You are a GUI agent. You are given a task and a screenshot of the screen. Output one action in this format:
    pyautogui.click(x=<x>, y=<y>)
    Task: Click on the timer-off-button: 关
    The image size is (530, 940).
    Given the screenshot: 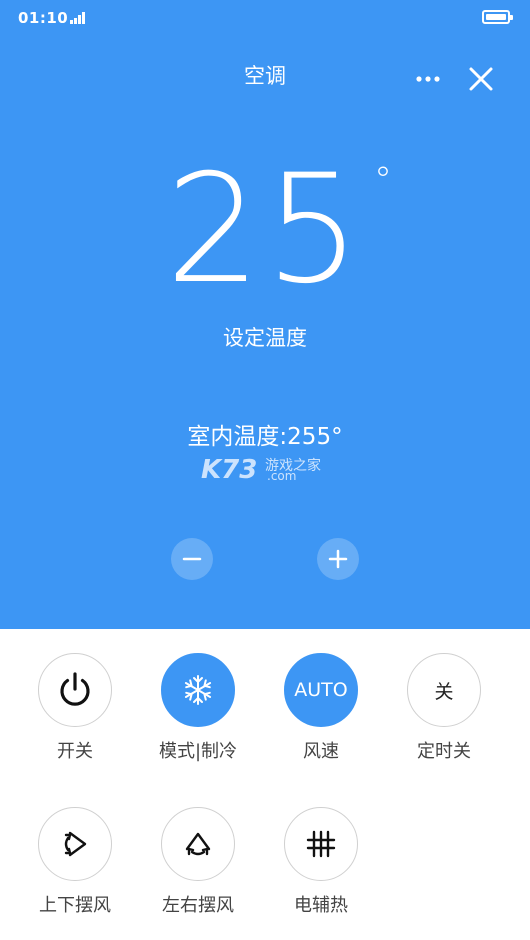 What is the action you would take?
    pyautogui.click(x=444, y=690)
    